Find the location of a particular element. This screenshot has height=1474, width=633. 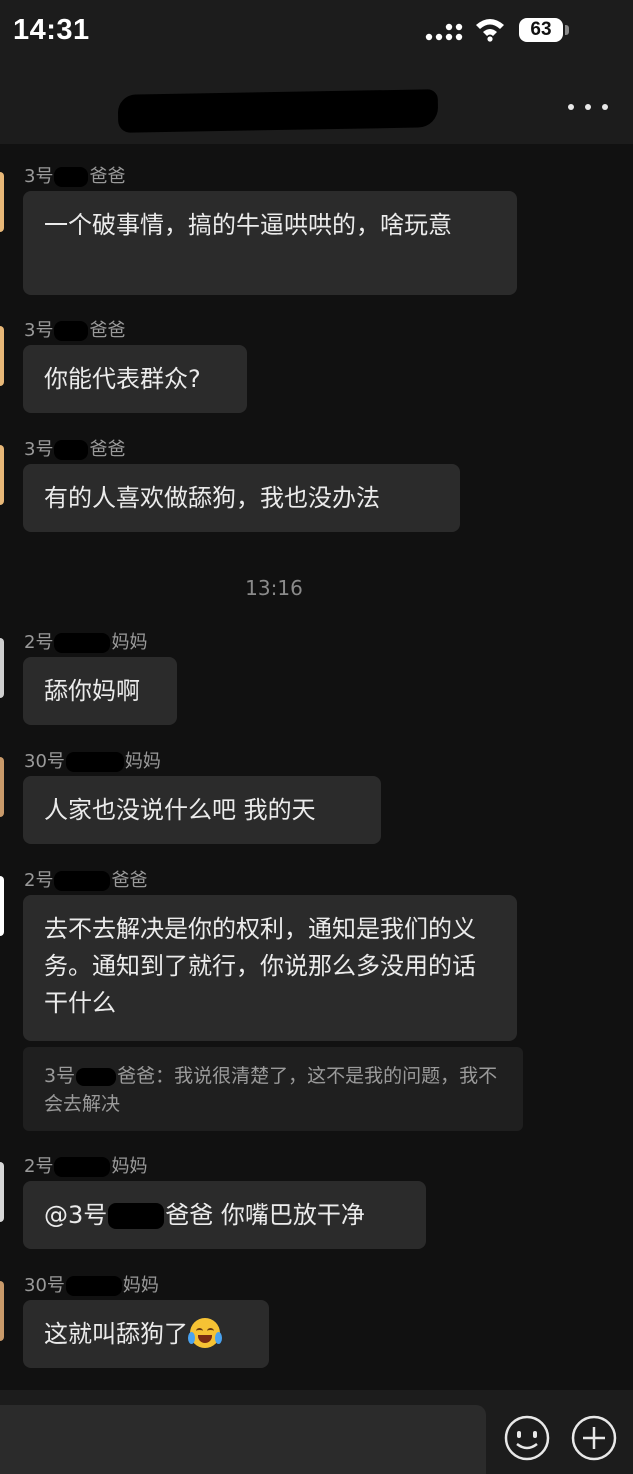

sender-name: 2号 爸爸 is located at coordinates (85, 879).